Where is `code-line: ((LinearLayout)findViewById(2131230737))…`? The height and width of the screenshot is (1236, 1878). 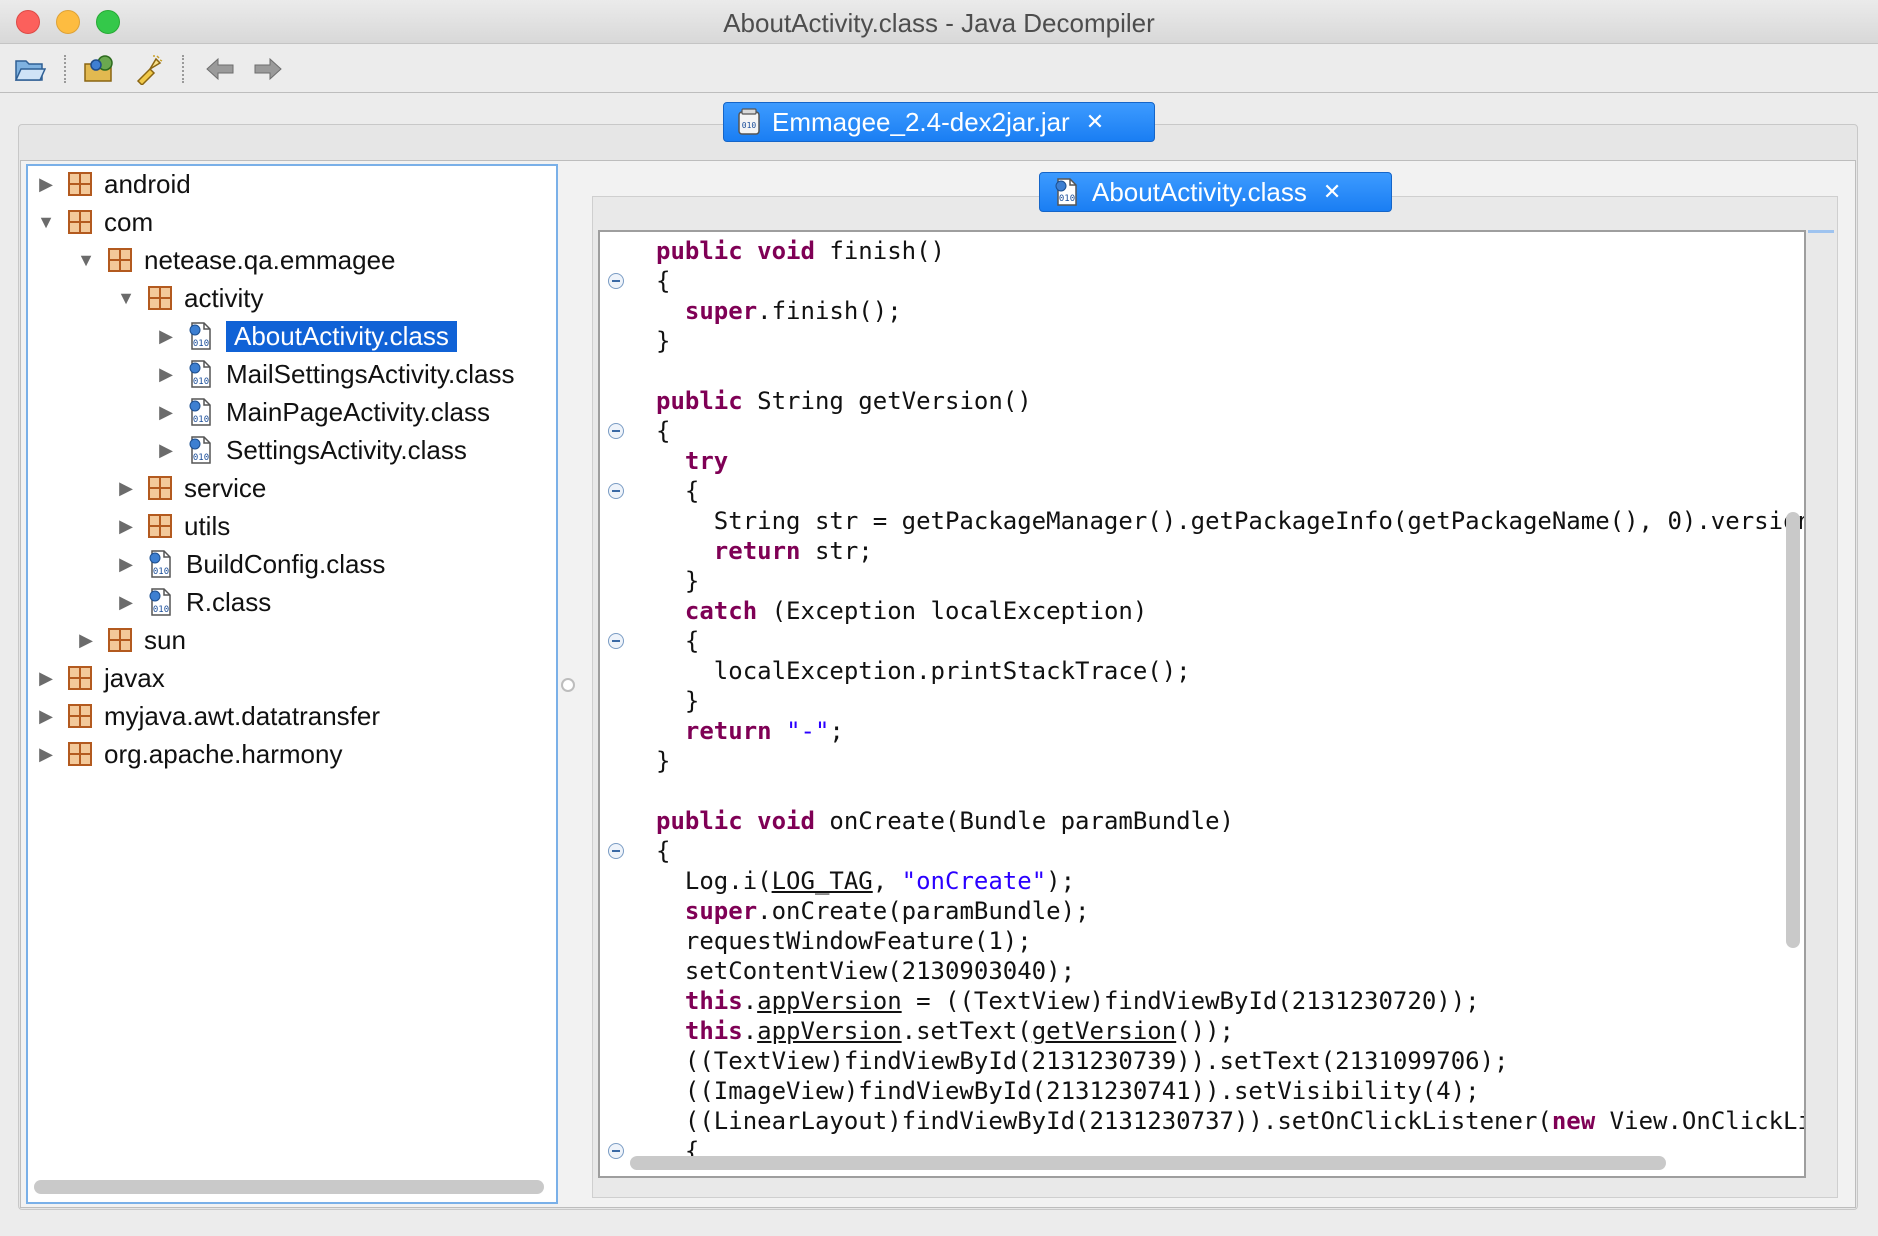
code-line: ((LinearLayout)findViewById(2131230737))… is located at coordinates (1230, 1121).